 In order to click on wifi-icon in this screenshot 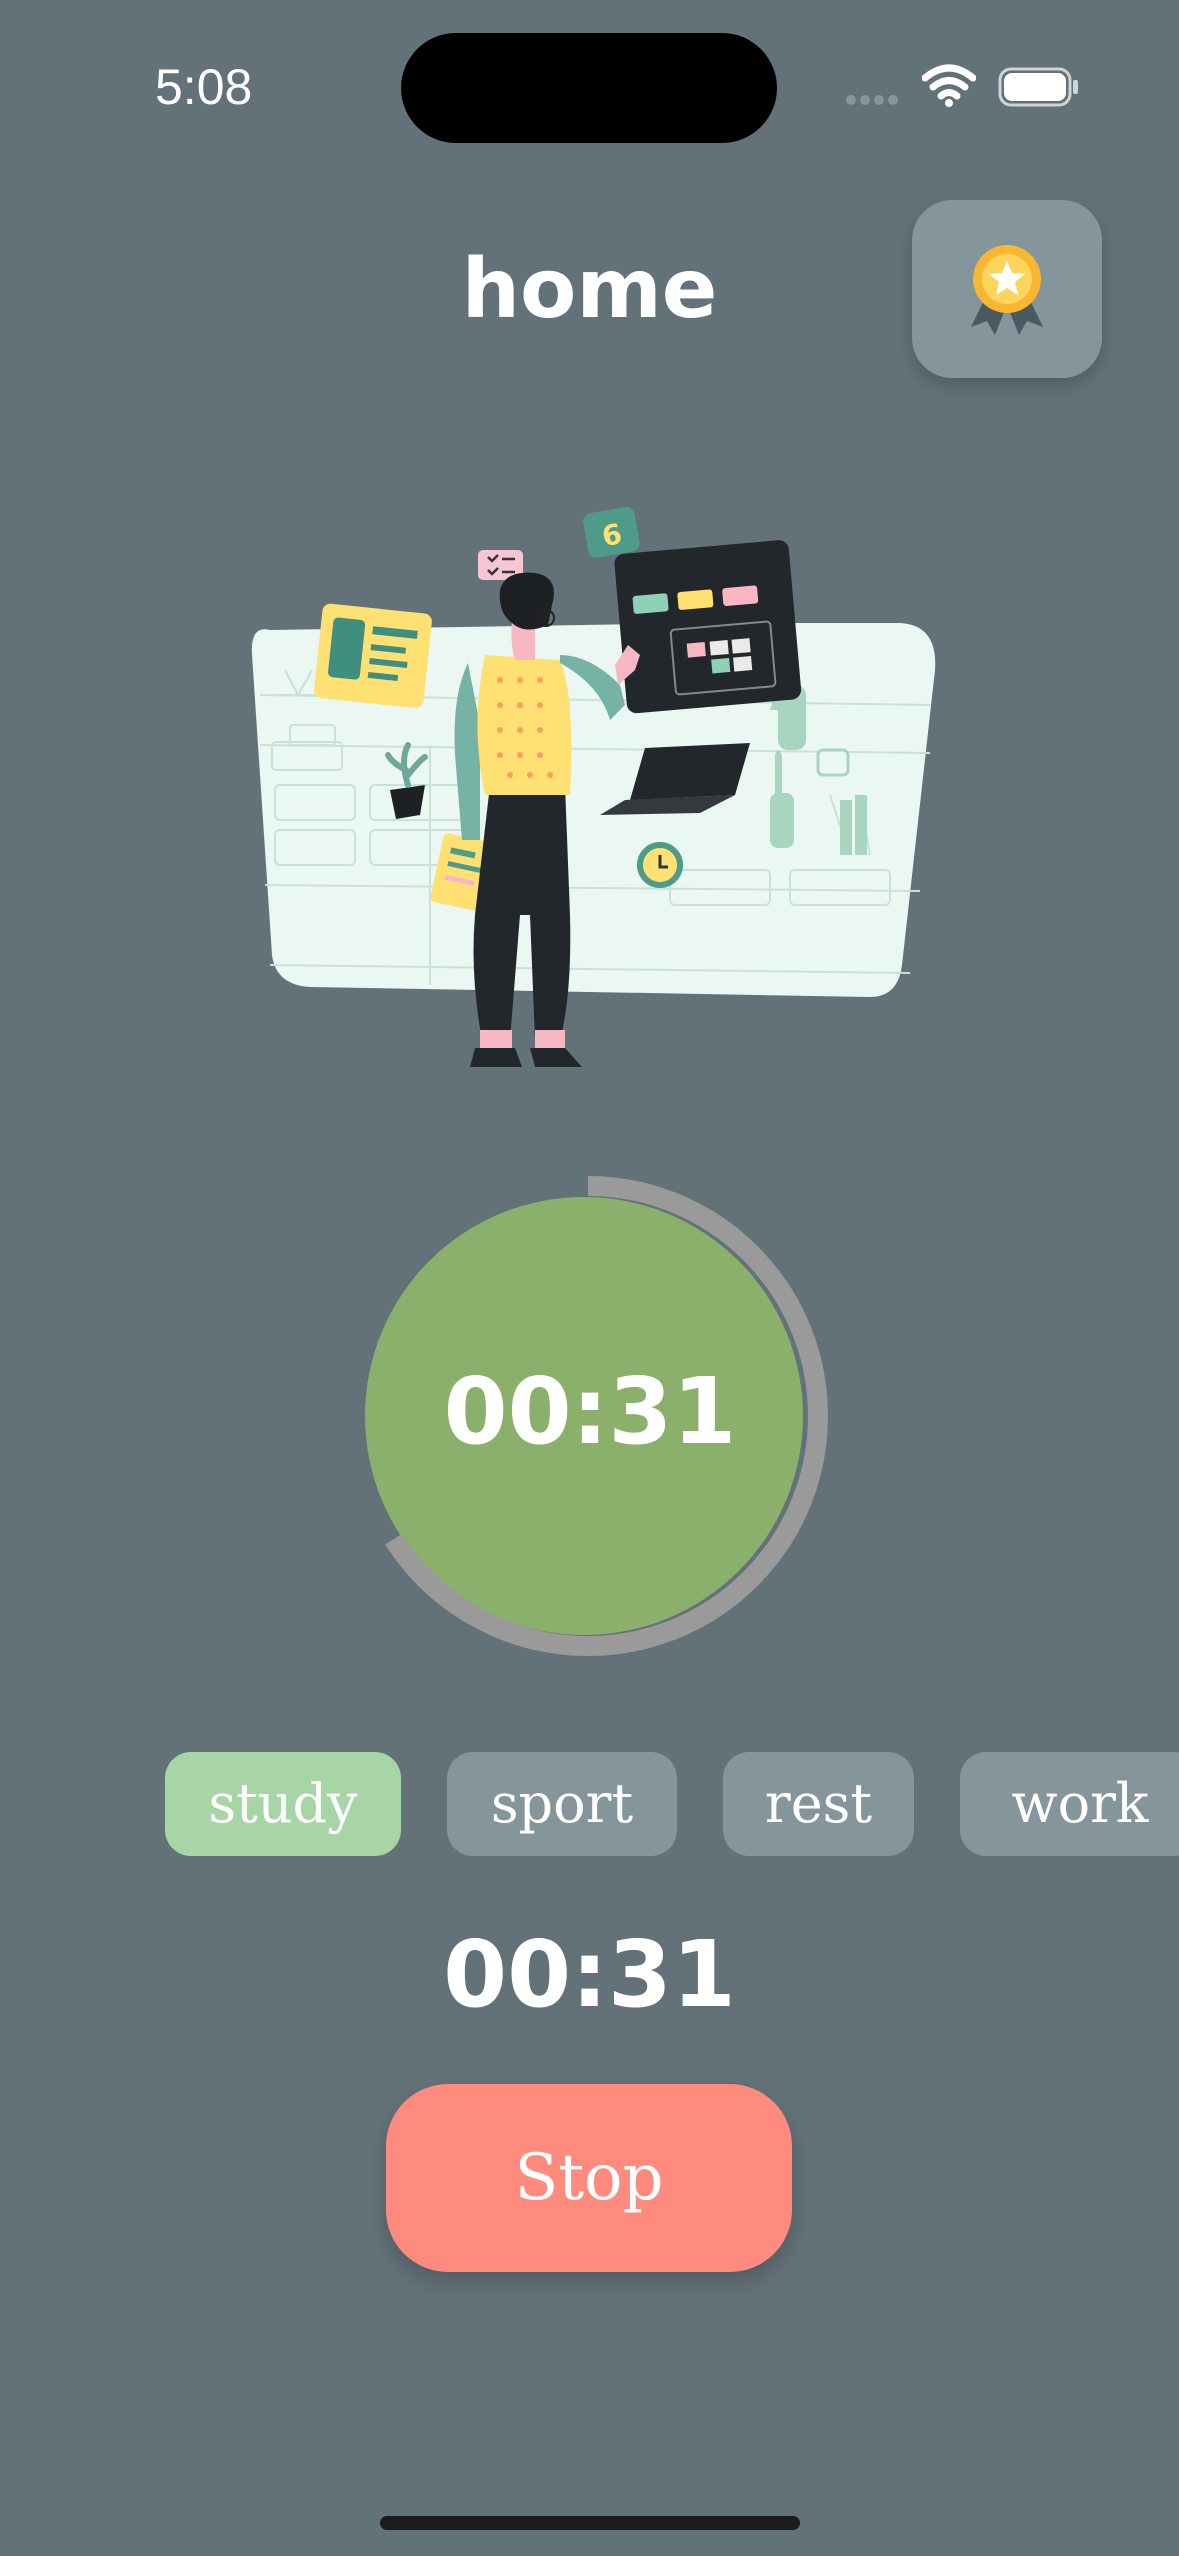, I will do `click(949, 85)`.